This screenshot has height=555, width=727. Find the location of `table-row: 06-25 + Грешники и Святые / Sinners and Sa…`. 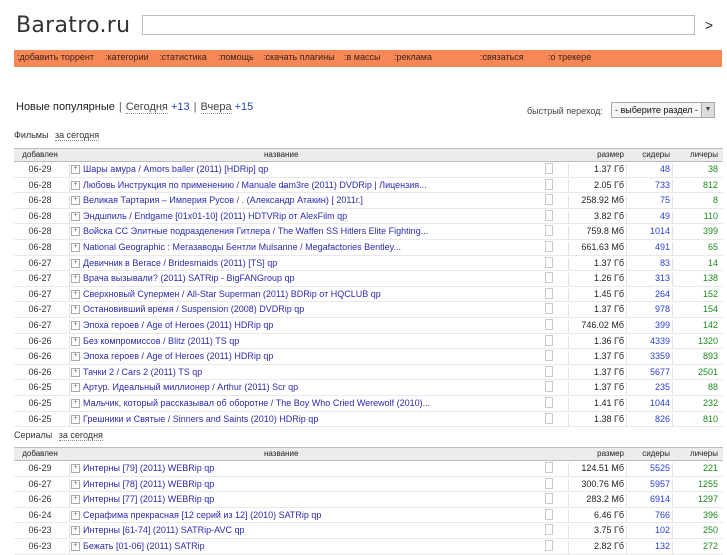

table-row: 06-25 + Грешники и Святые / Sinners and Sa… is located at coordinates (368, 420).